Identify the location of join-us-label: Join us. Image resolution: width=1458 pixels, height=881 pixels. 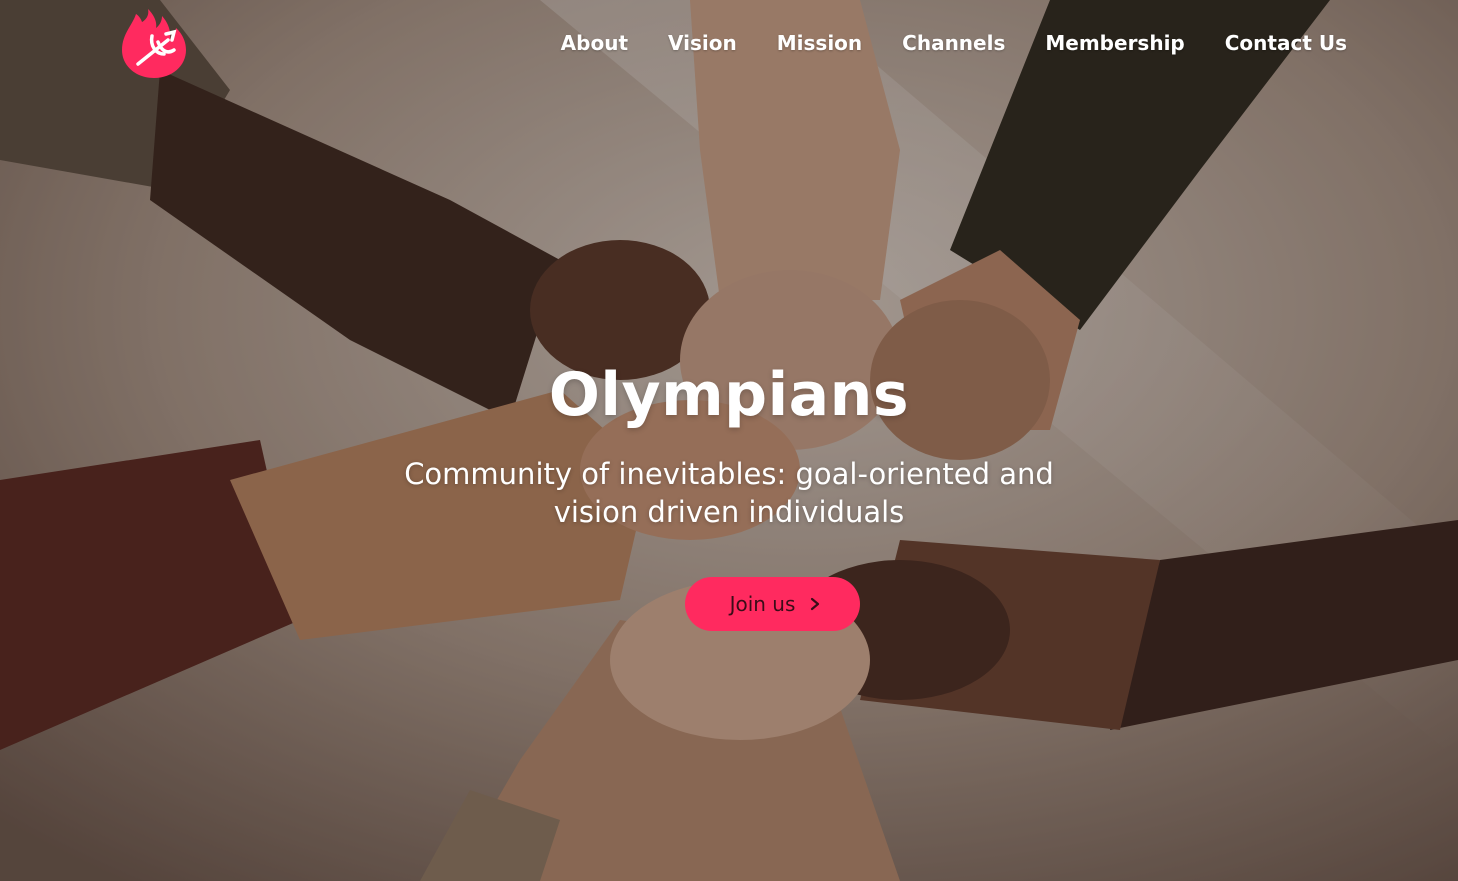
(762, 604).